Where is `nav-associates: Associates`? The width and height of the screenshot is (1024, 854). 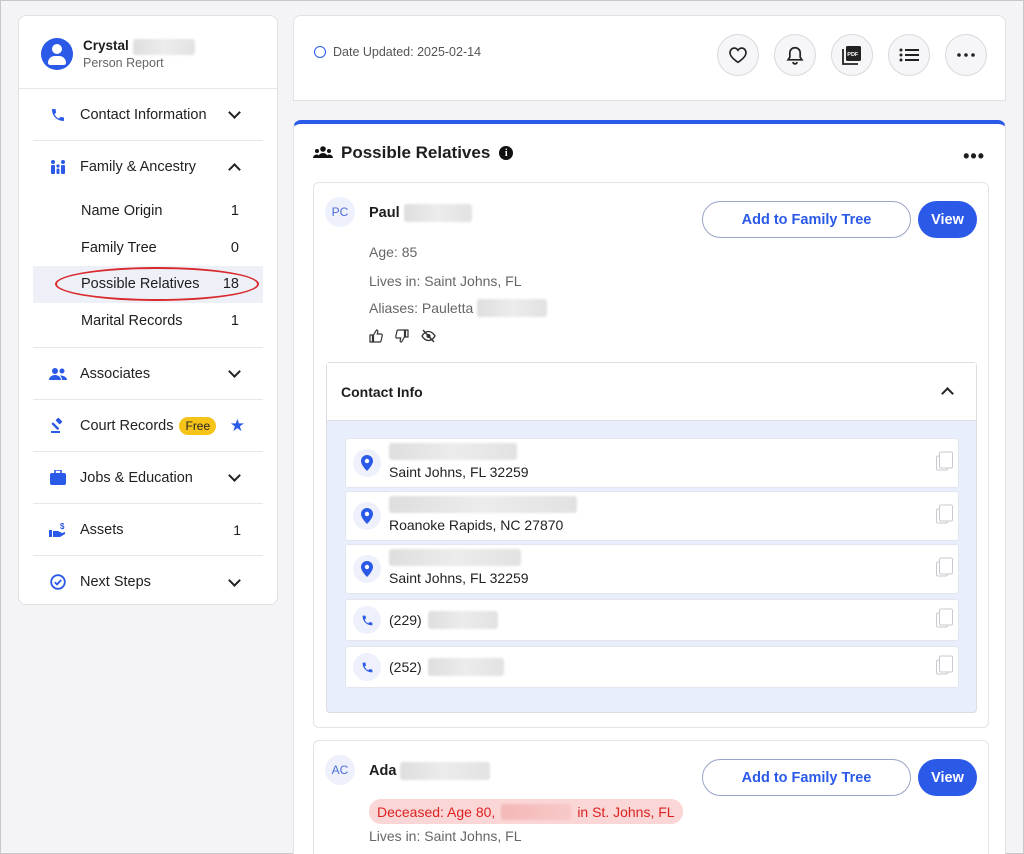
nav-associates: Associates is located at coordinates (148, 374).